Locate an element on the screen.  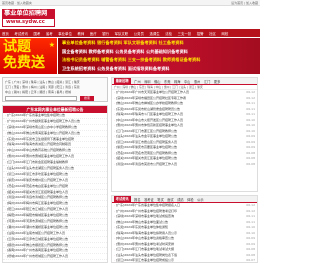
tab: 面试 is located at coordinates (170, 199).